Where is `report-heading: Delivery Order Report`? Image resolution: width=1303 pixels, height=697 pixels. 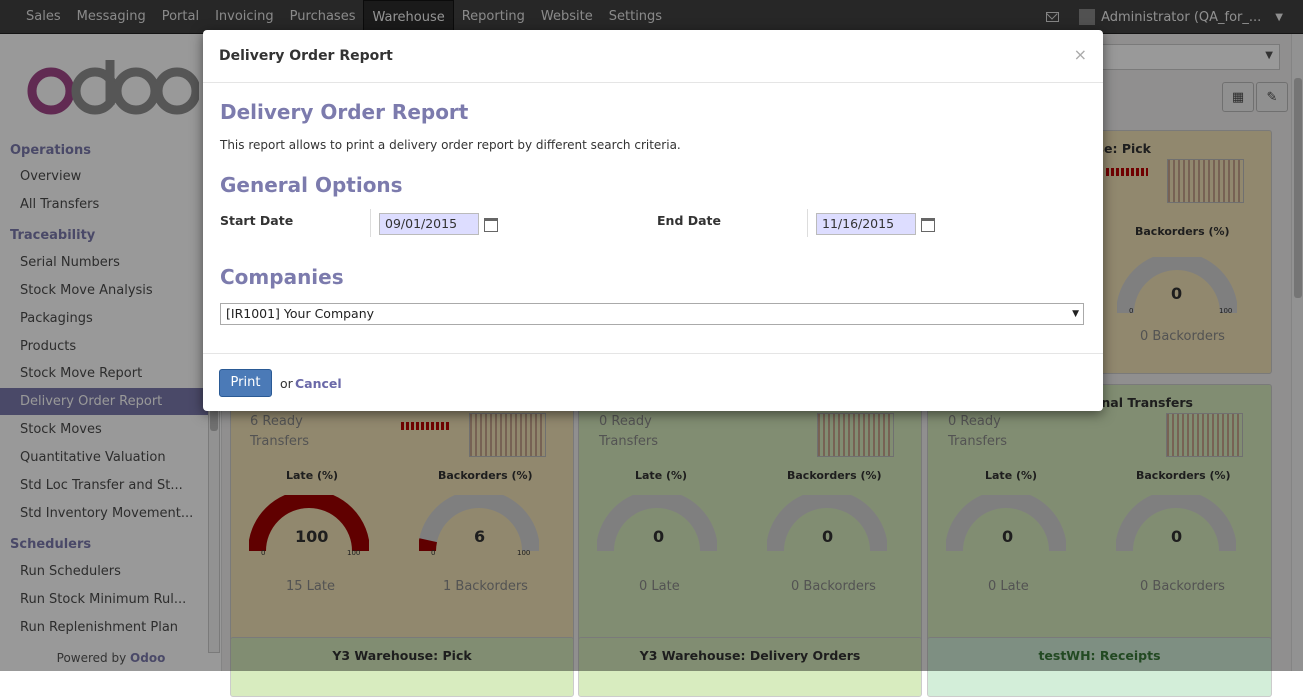
report-heading: Delivery Order Report is located at coordinates (344, 112).